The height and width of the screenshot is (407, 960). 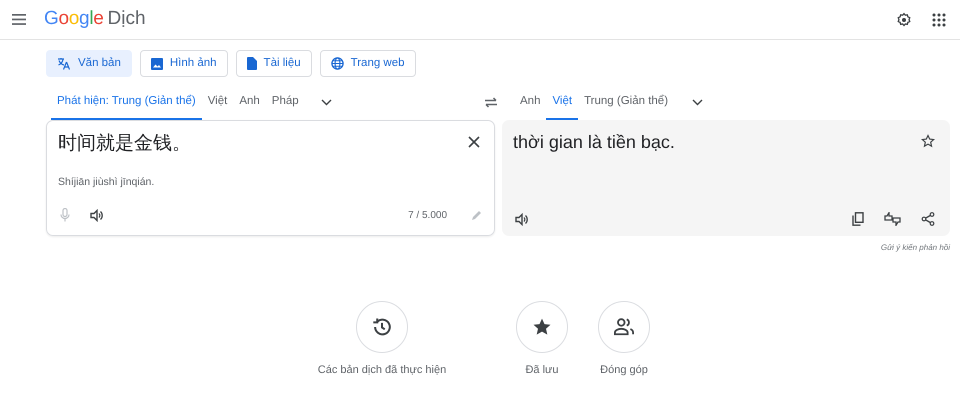 What do you see at coordinates (126, 102) in the screenshot?
I see `language-tab: Phát hiện: Trung (Giản thể)` at bounding box center [126, 102].